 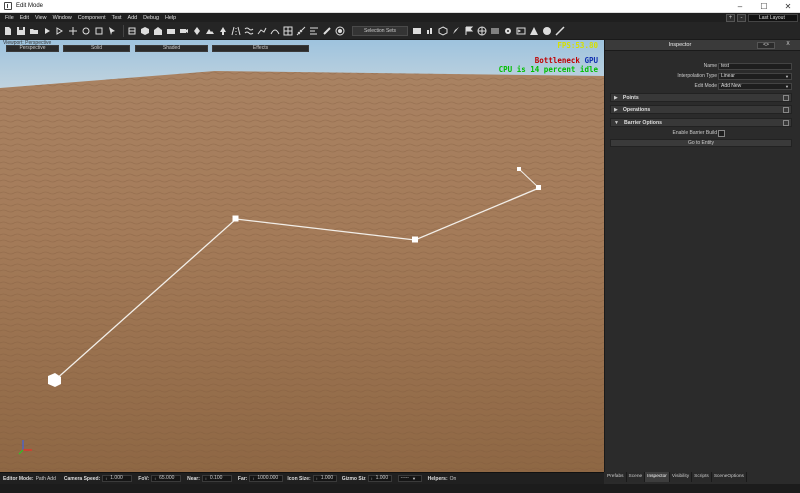 What do you see at coordinates (34, 31) in the screenshot?
I see `open-folder-icon` at bounding box center [34, 31].